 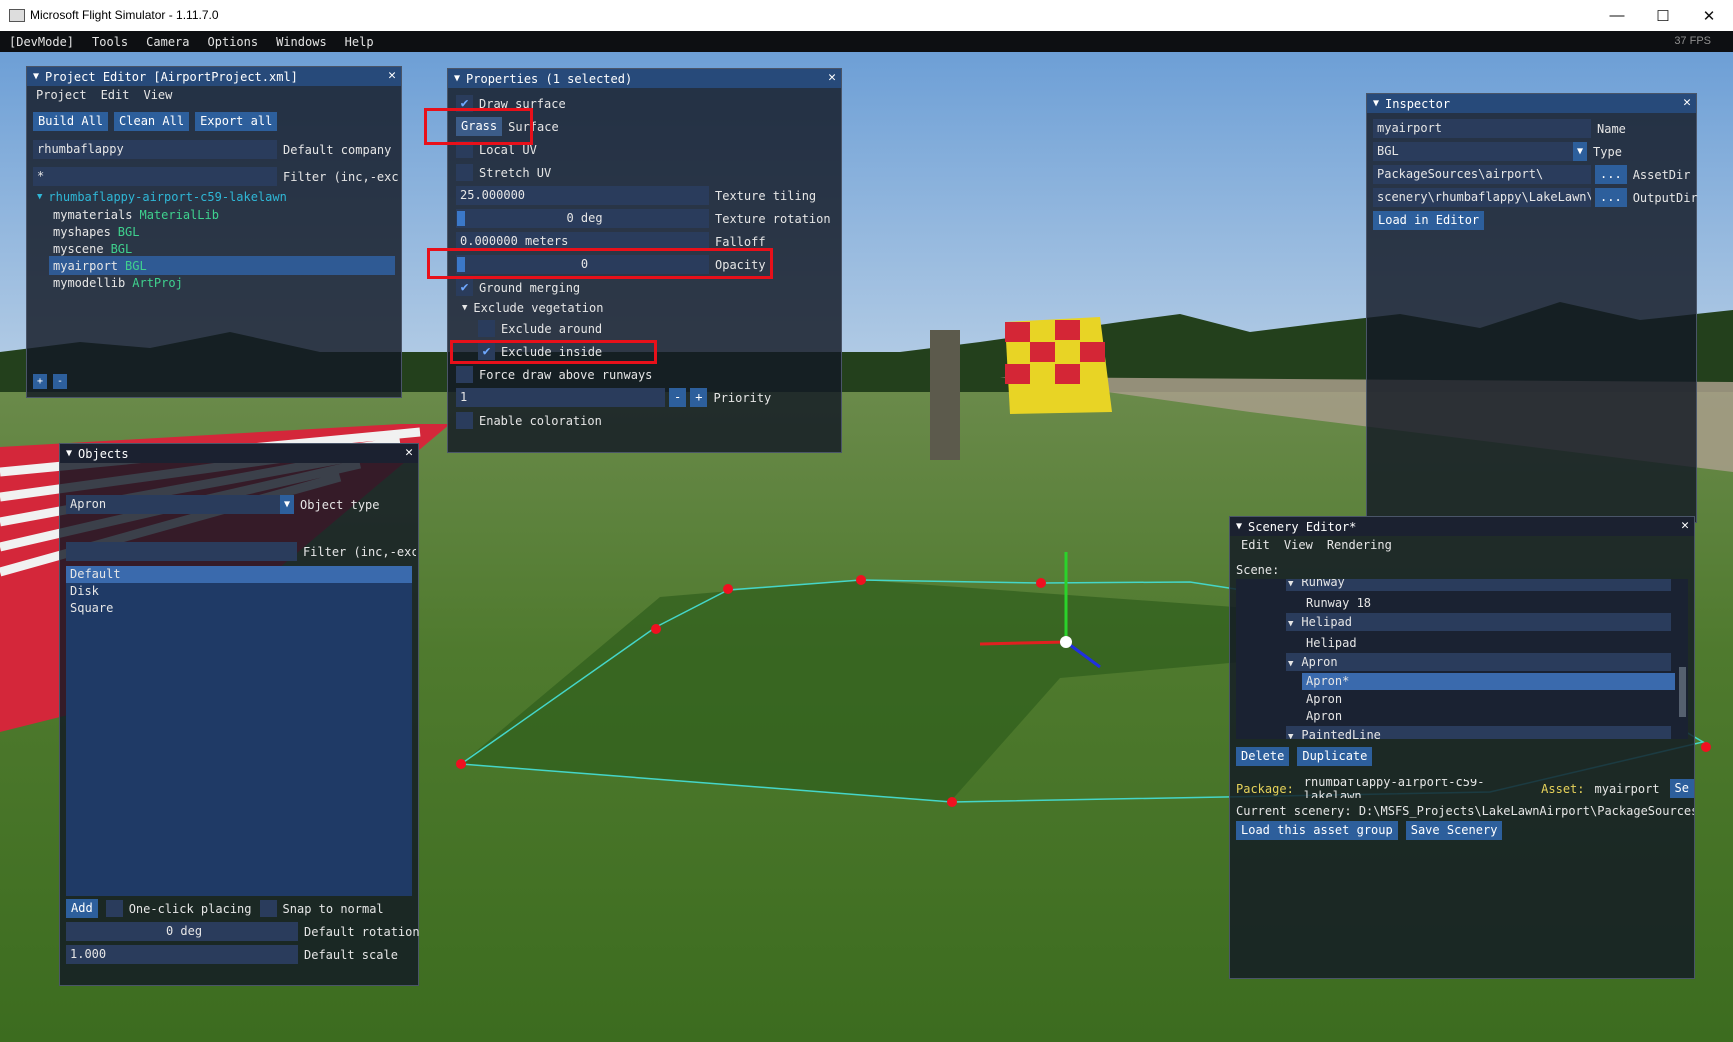 I want to click on scene-tree-group: ▼ Helipad, so click(x=1478, y=622).